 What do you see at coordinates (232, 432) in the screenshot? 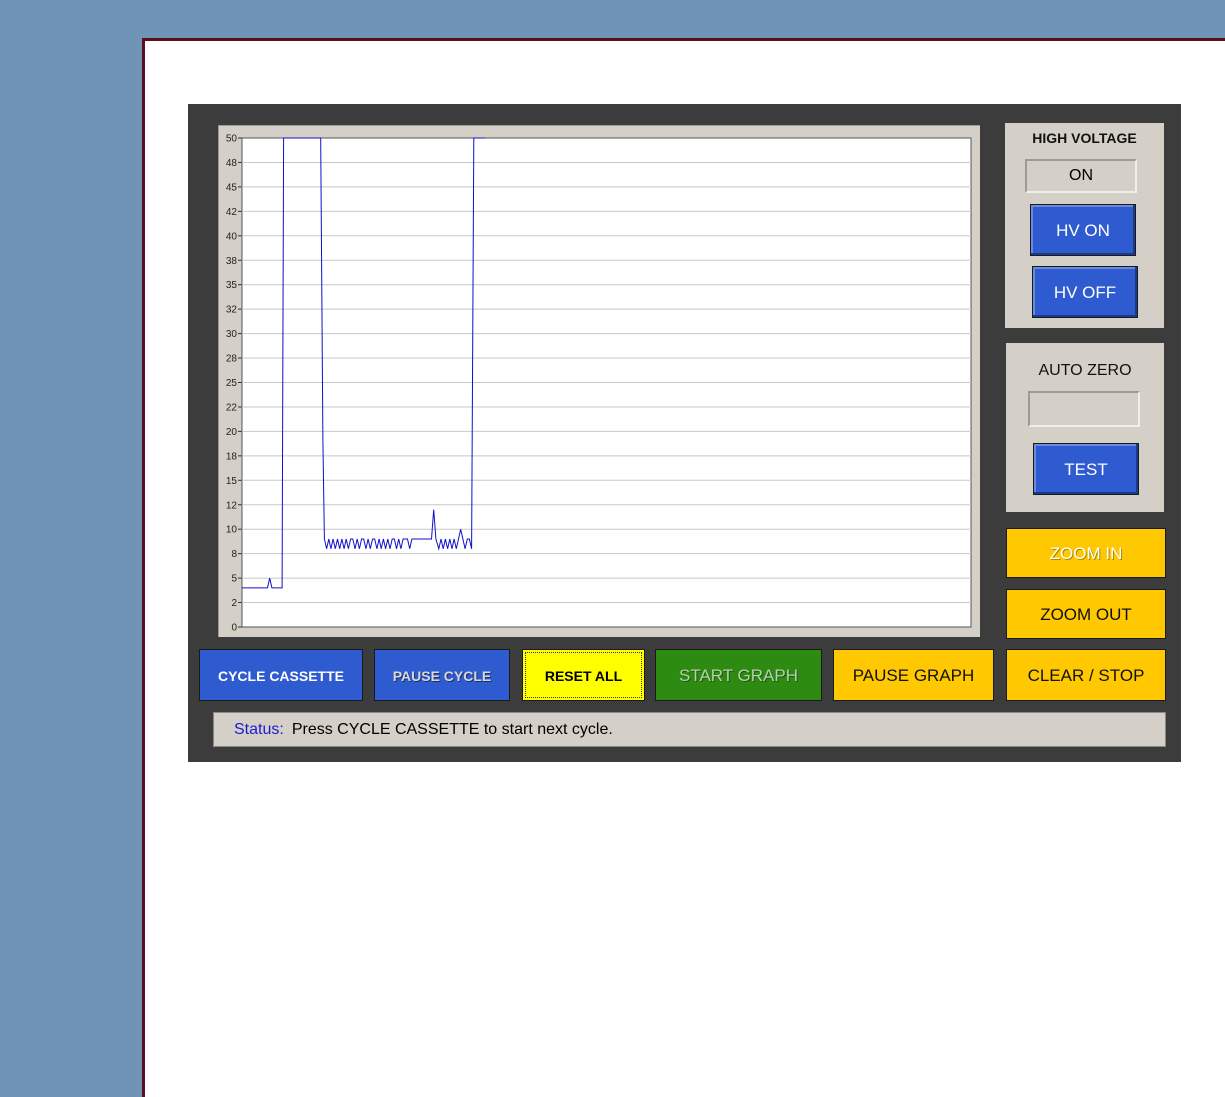
I see `y-tick-label: 20` at bounding box center [232, 432].